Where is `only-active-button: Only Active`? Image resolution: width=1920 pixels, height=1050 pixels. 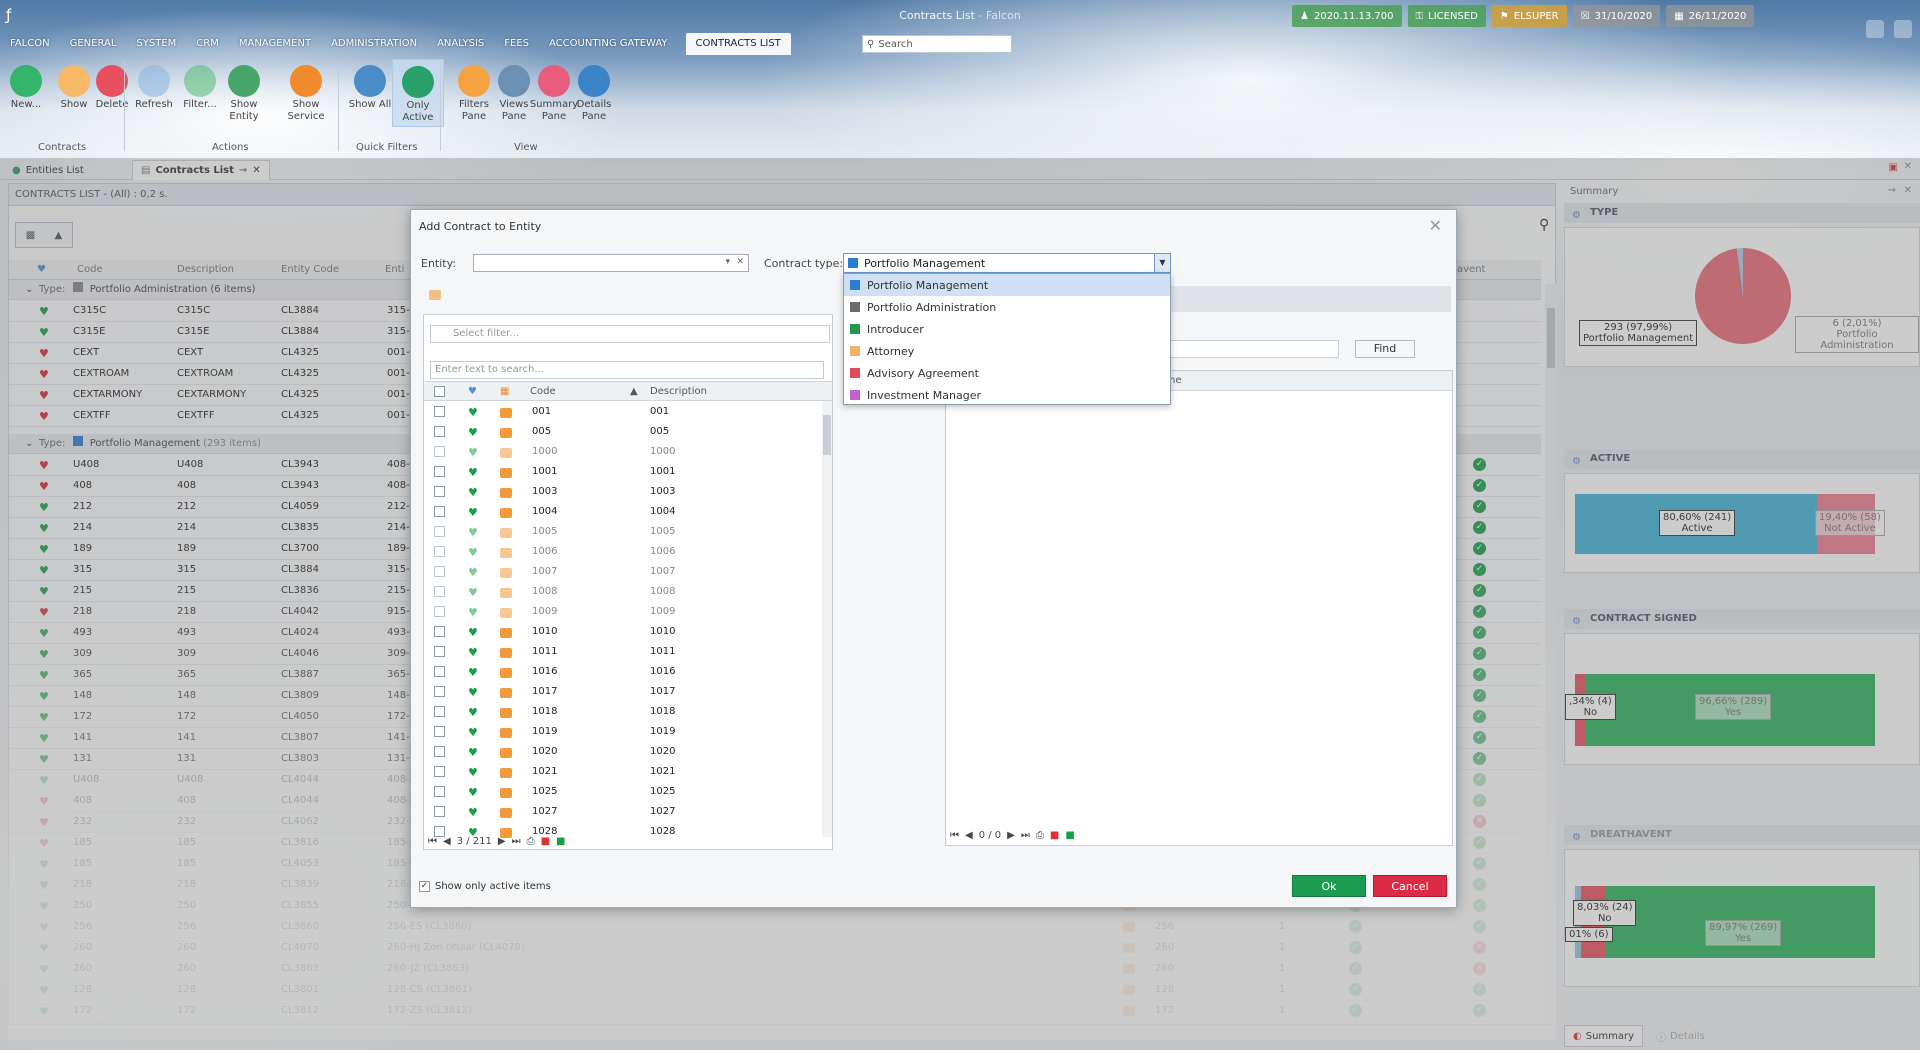 only-active-button: Only Active is located at coordinates (418, 93).